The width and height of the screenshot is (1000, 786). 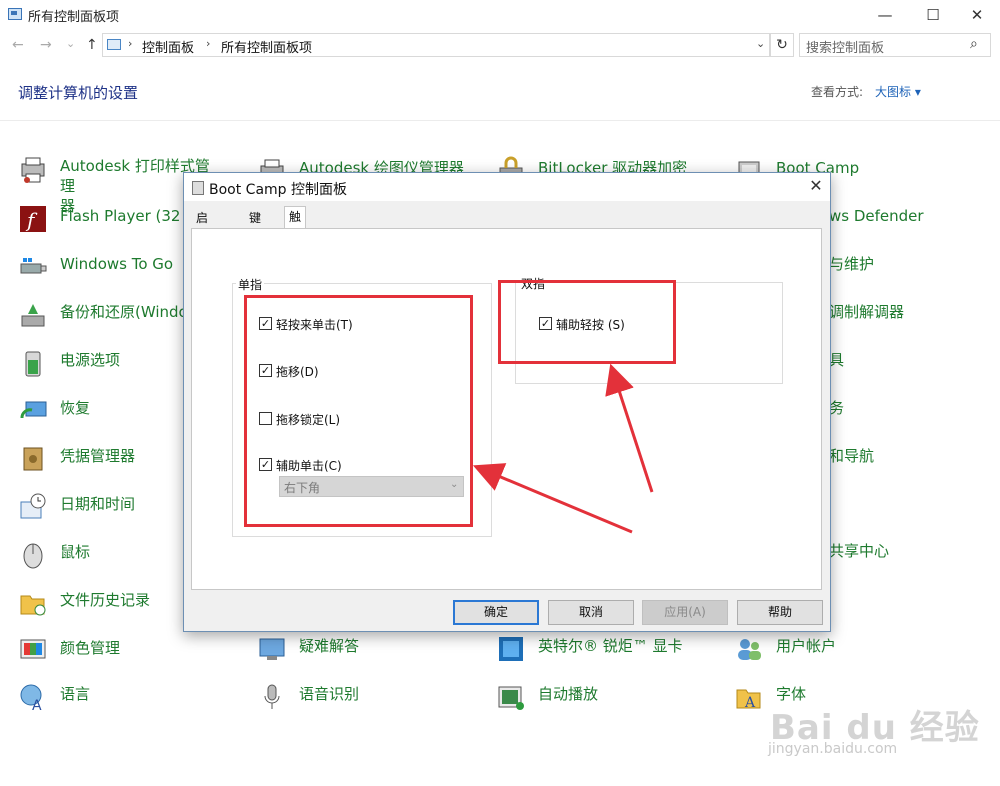 What do you see at coordinates (552, 498) in the screenshot?
I see `annotation-arrow-left` at bounding box center [552, 498].